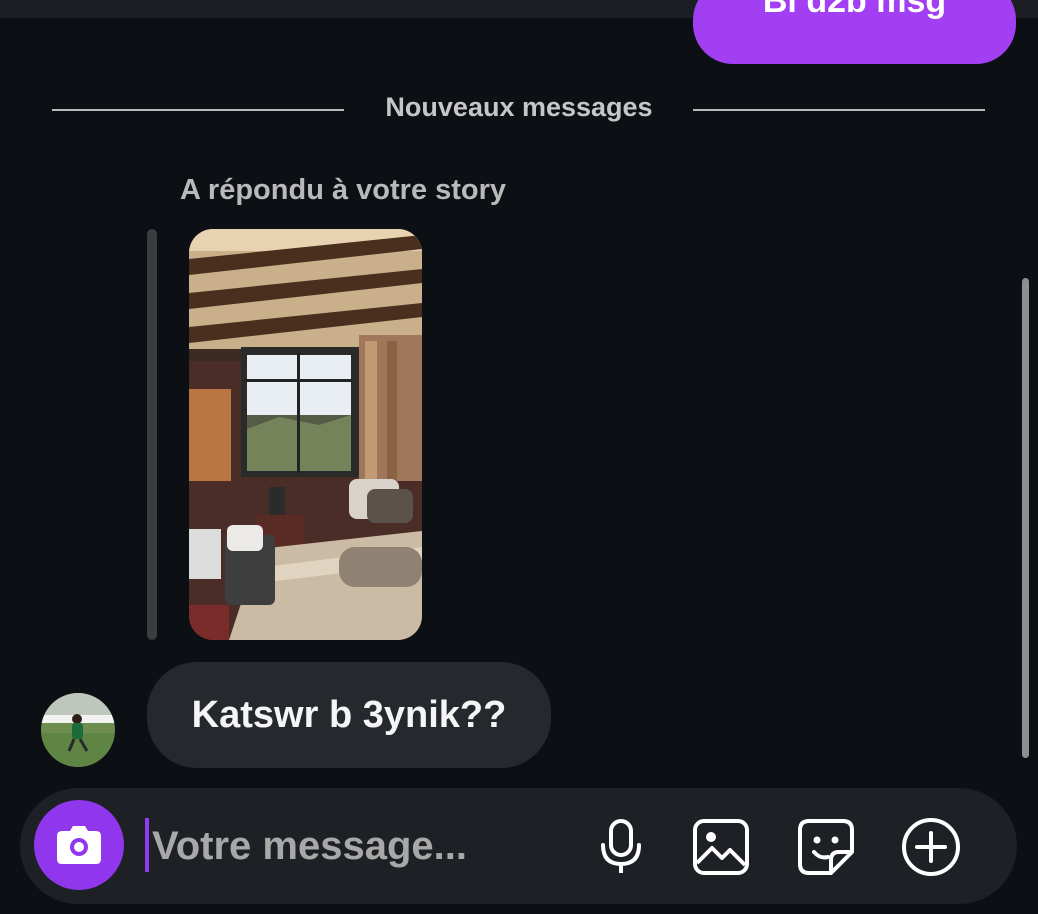 The height and width of the screenshot is (914, 1038). I want to click on new-messages-divider: Nouveaux messages, so click(519, 107).